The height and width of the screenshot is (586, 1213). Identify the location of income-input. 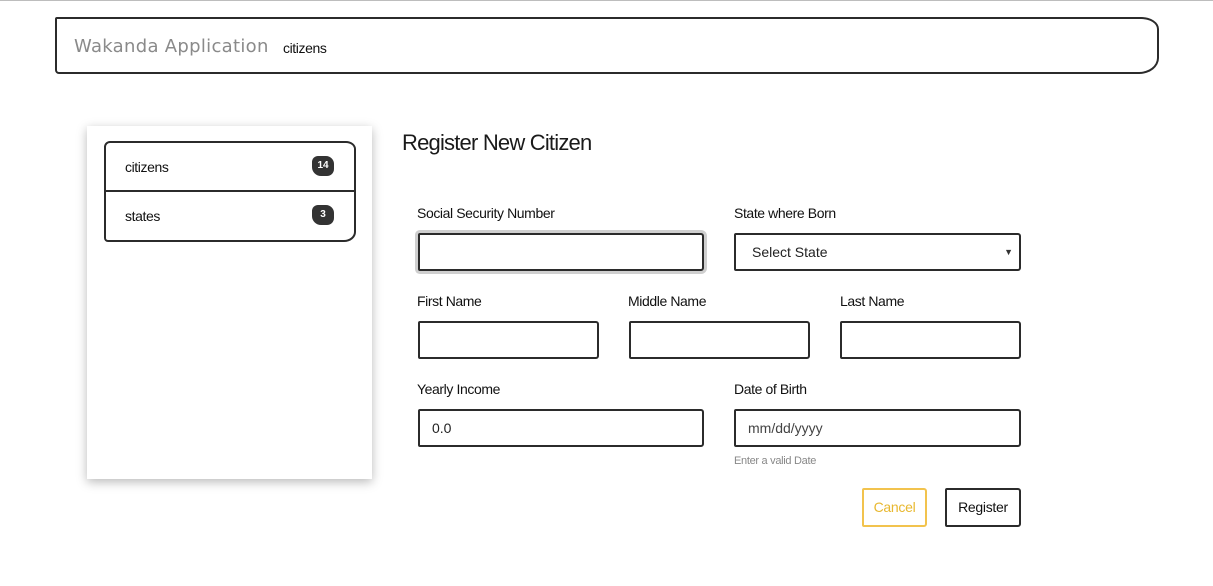
(561, 428).